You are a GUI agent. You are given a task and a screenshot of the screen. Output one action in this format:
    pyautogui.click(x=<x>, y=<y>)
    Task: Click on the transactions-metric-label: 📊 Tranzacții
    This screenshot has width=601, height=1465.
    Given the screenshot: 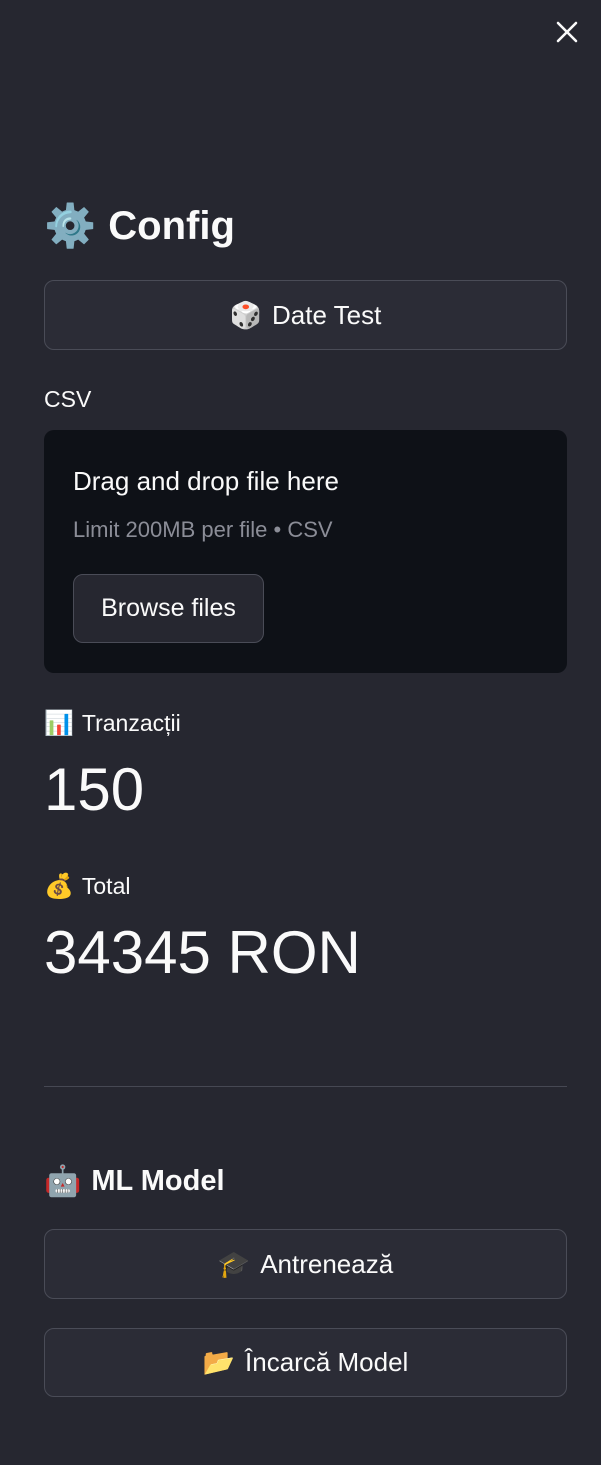 What is the action you would take?
    pyautogui.click(x=112, y=723)
    